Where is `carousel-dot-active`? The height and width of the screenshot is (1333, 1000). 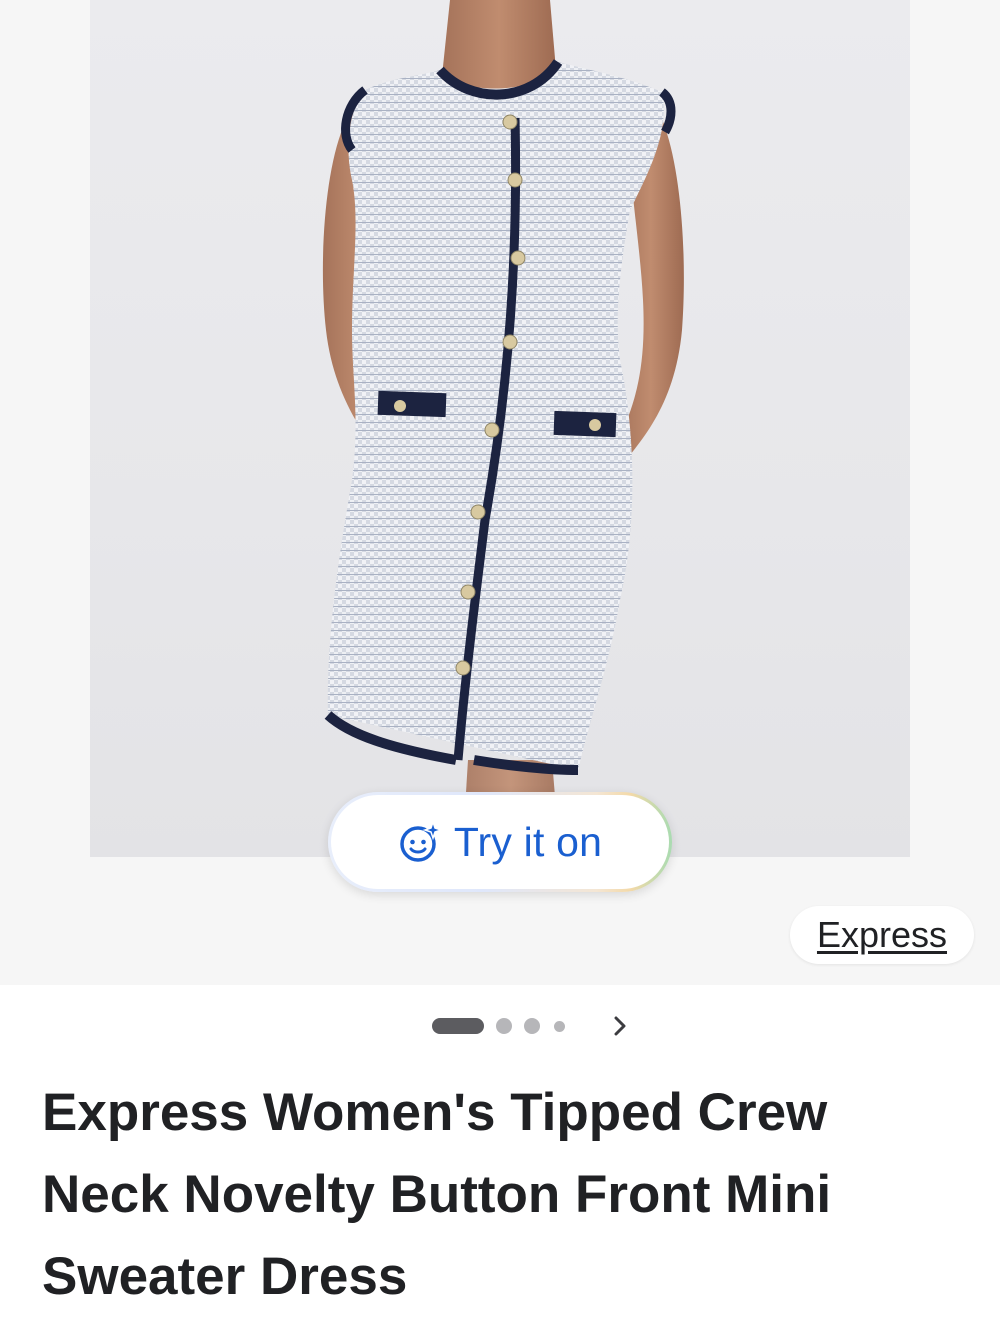 carousel-dot-active is located at coordinates (458, 1026).